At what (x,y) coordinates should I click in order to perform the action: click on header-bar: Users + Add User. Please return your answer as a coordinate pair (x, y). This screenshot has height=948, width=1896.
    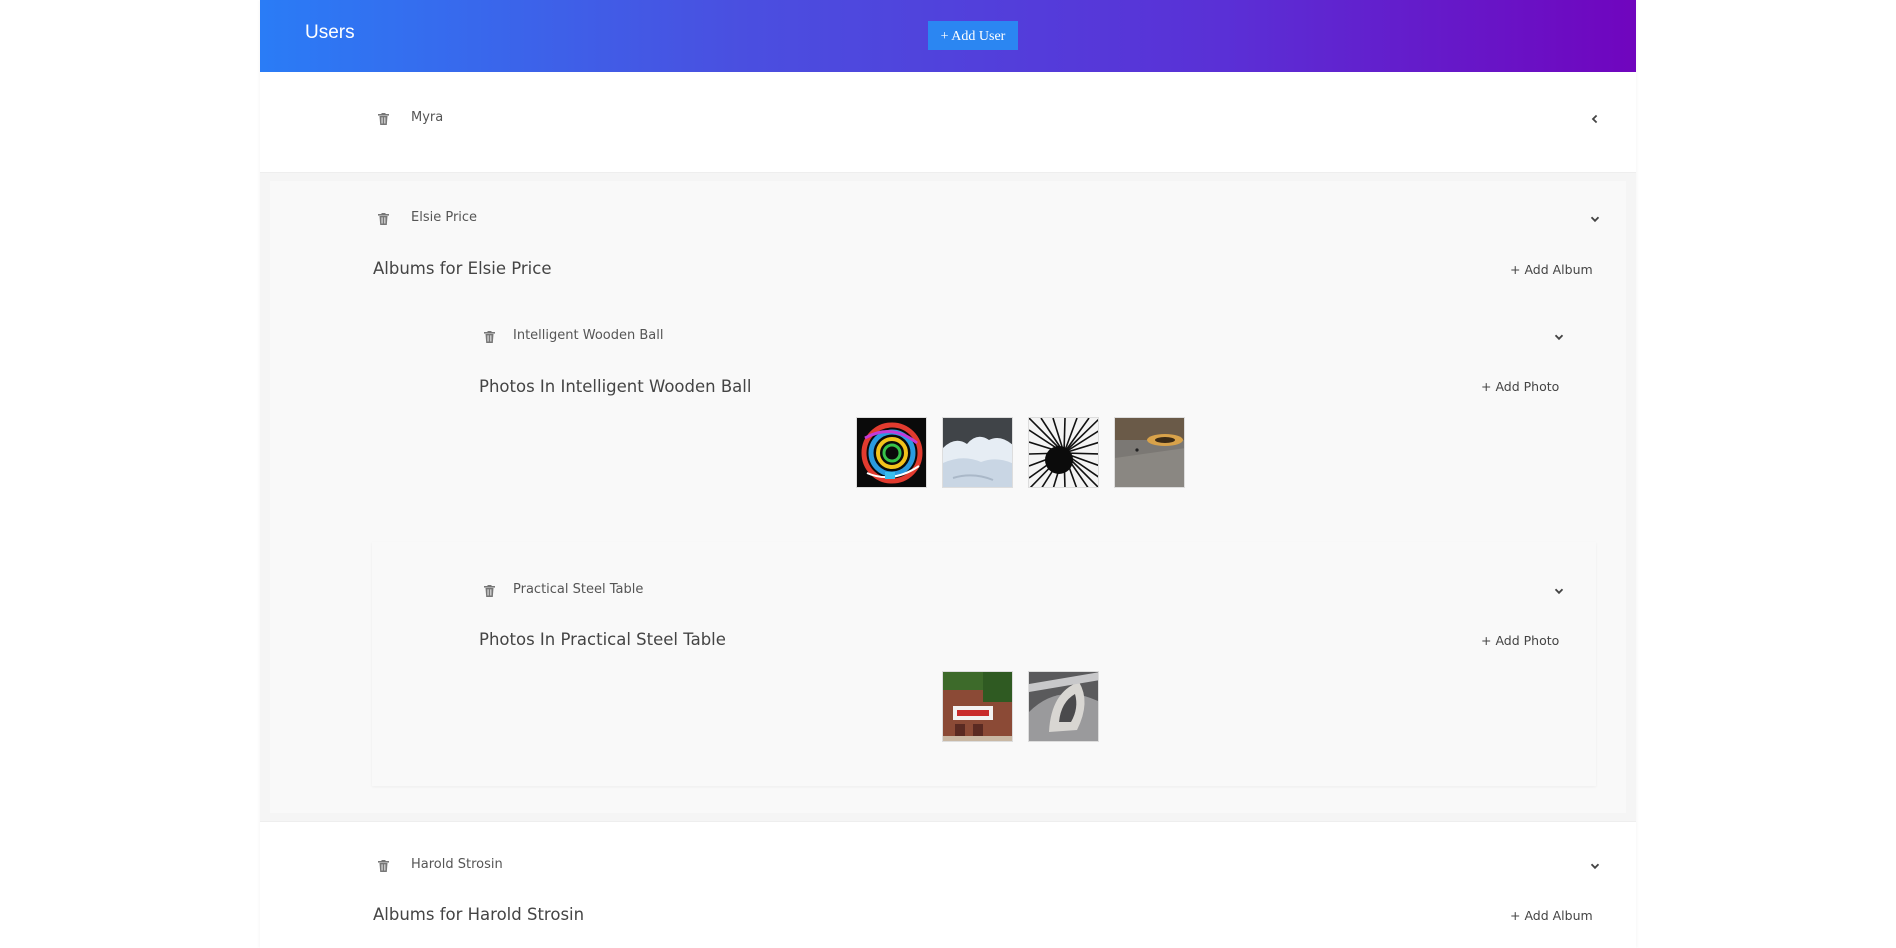
    Looking at the image, I should click on (948, 36).